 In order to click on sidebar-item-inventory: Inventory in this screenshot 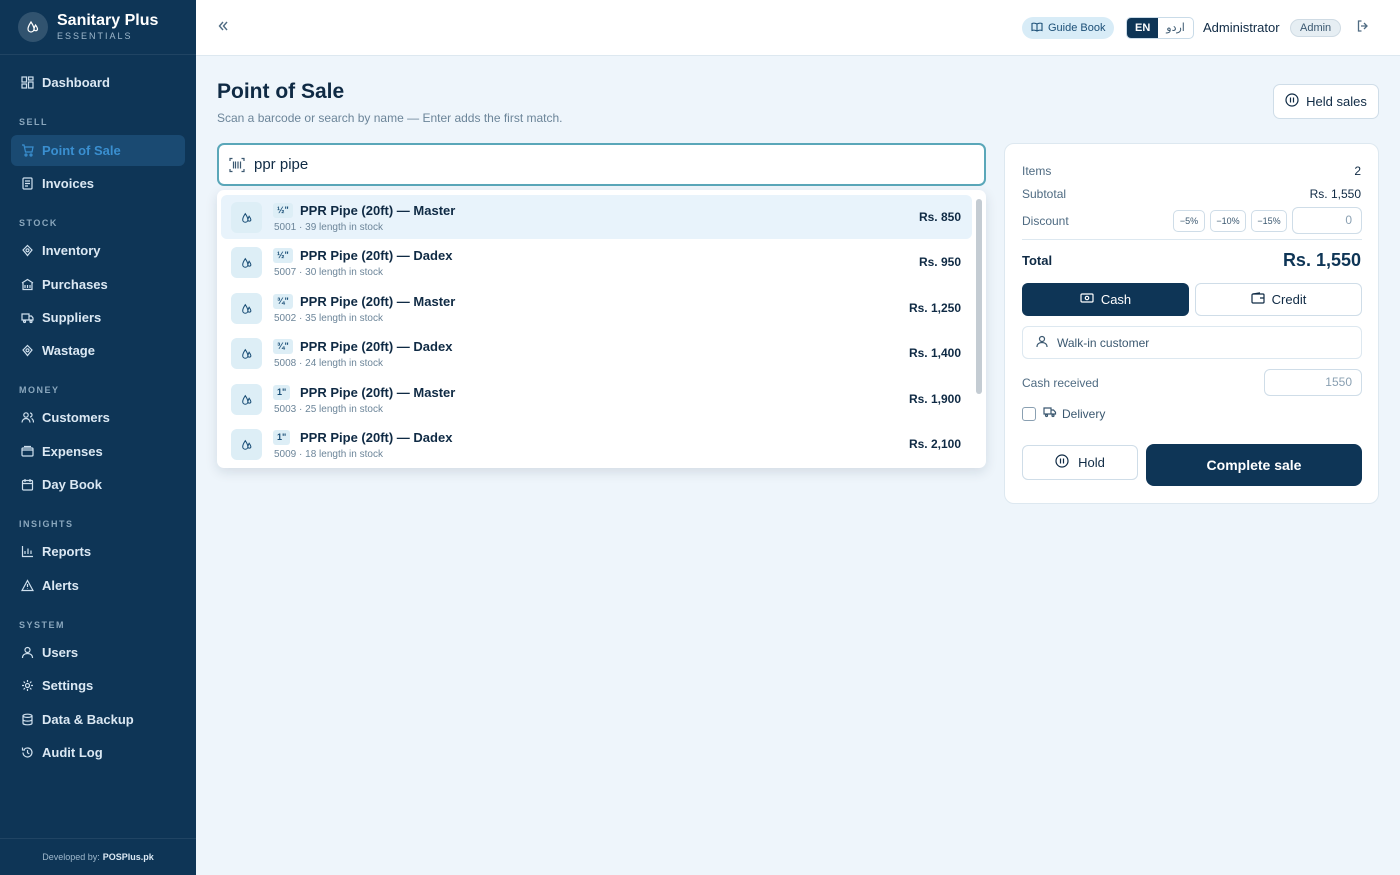, I will do `click(98, 250)`.